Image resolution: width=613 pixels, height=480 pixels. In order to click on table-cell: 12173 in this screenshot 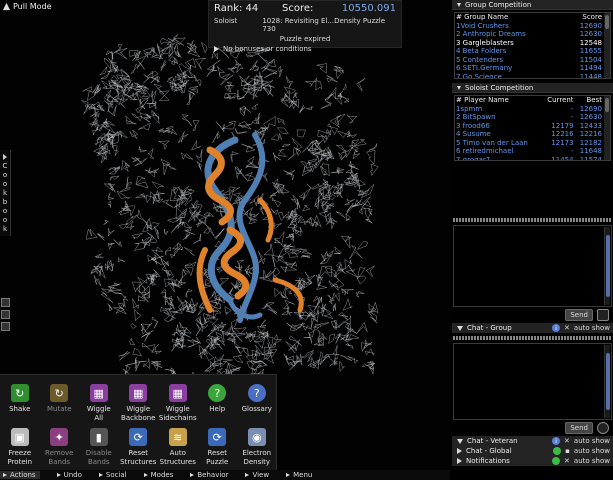, I will do `click(562, 142)`.